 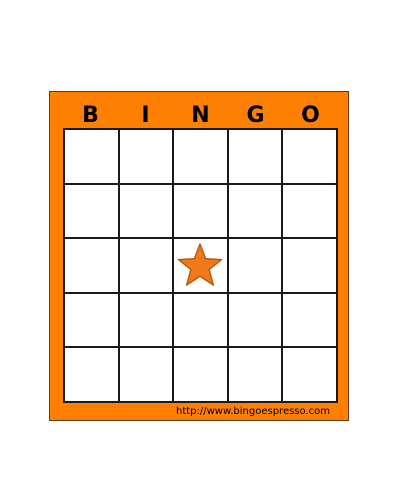 I want to click on bingo-cell-o2, so click(x=310, y=212).